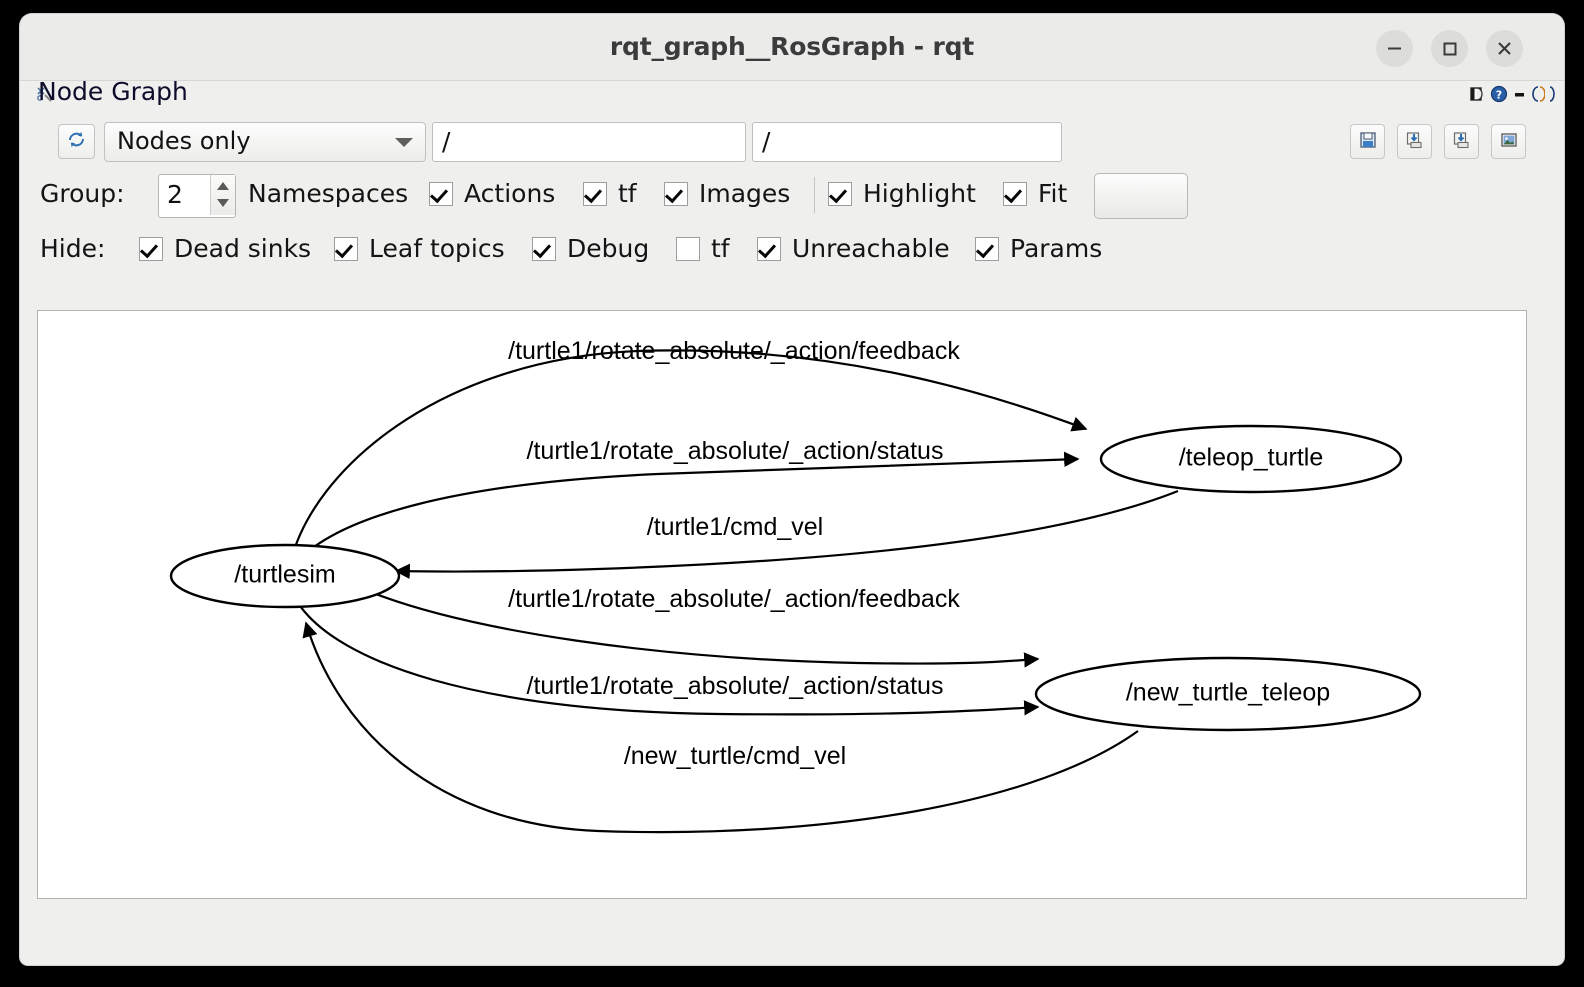  What do you see at coordinates (328, 193) in the screenshot?
I see `namespaces-label: Namespaces` at bounding box center [328, 193].